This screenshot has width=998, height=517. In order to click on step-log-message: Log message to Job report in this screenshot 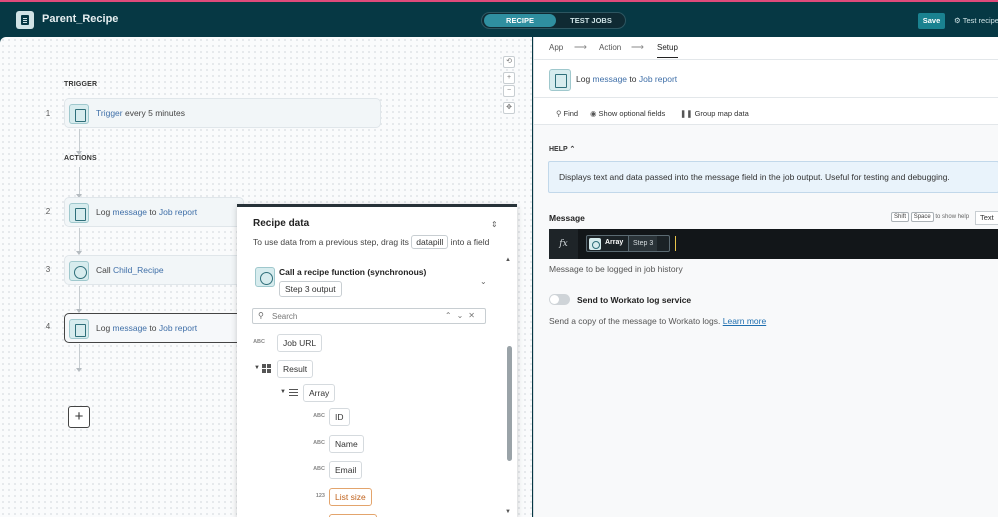, I will do `click(154, 212)`.